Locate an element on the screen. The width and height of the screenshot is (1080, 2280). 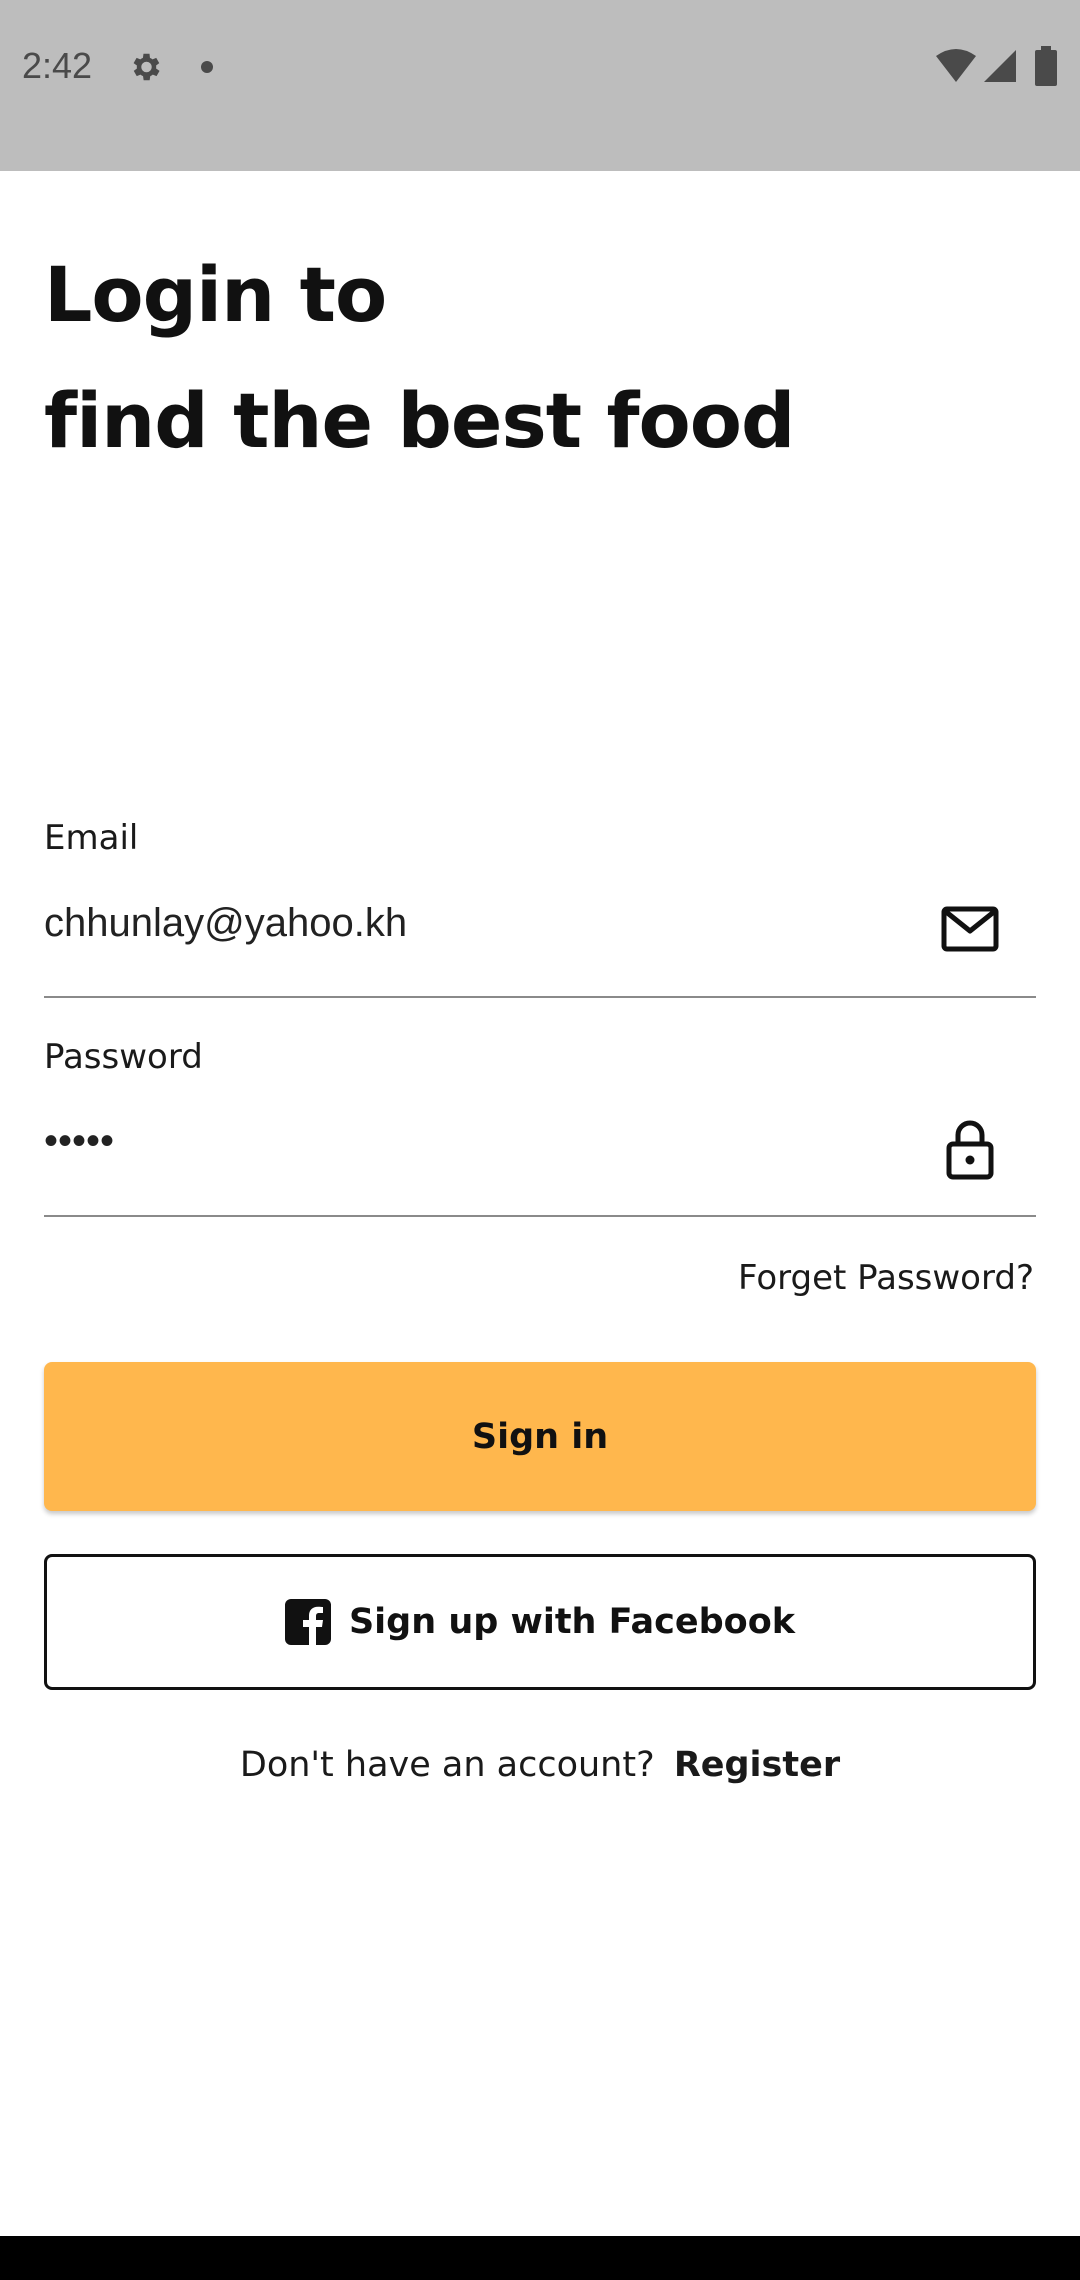
facebook-signup-button: Sign up with Facebook is located at coordinates (540, 1622).